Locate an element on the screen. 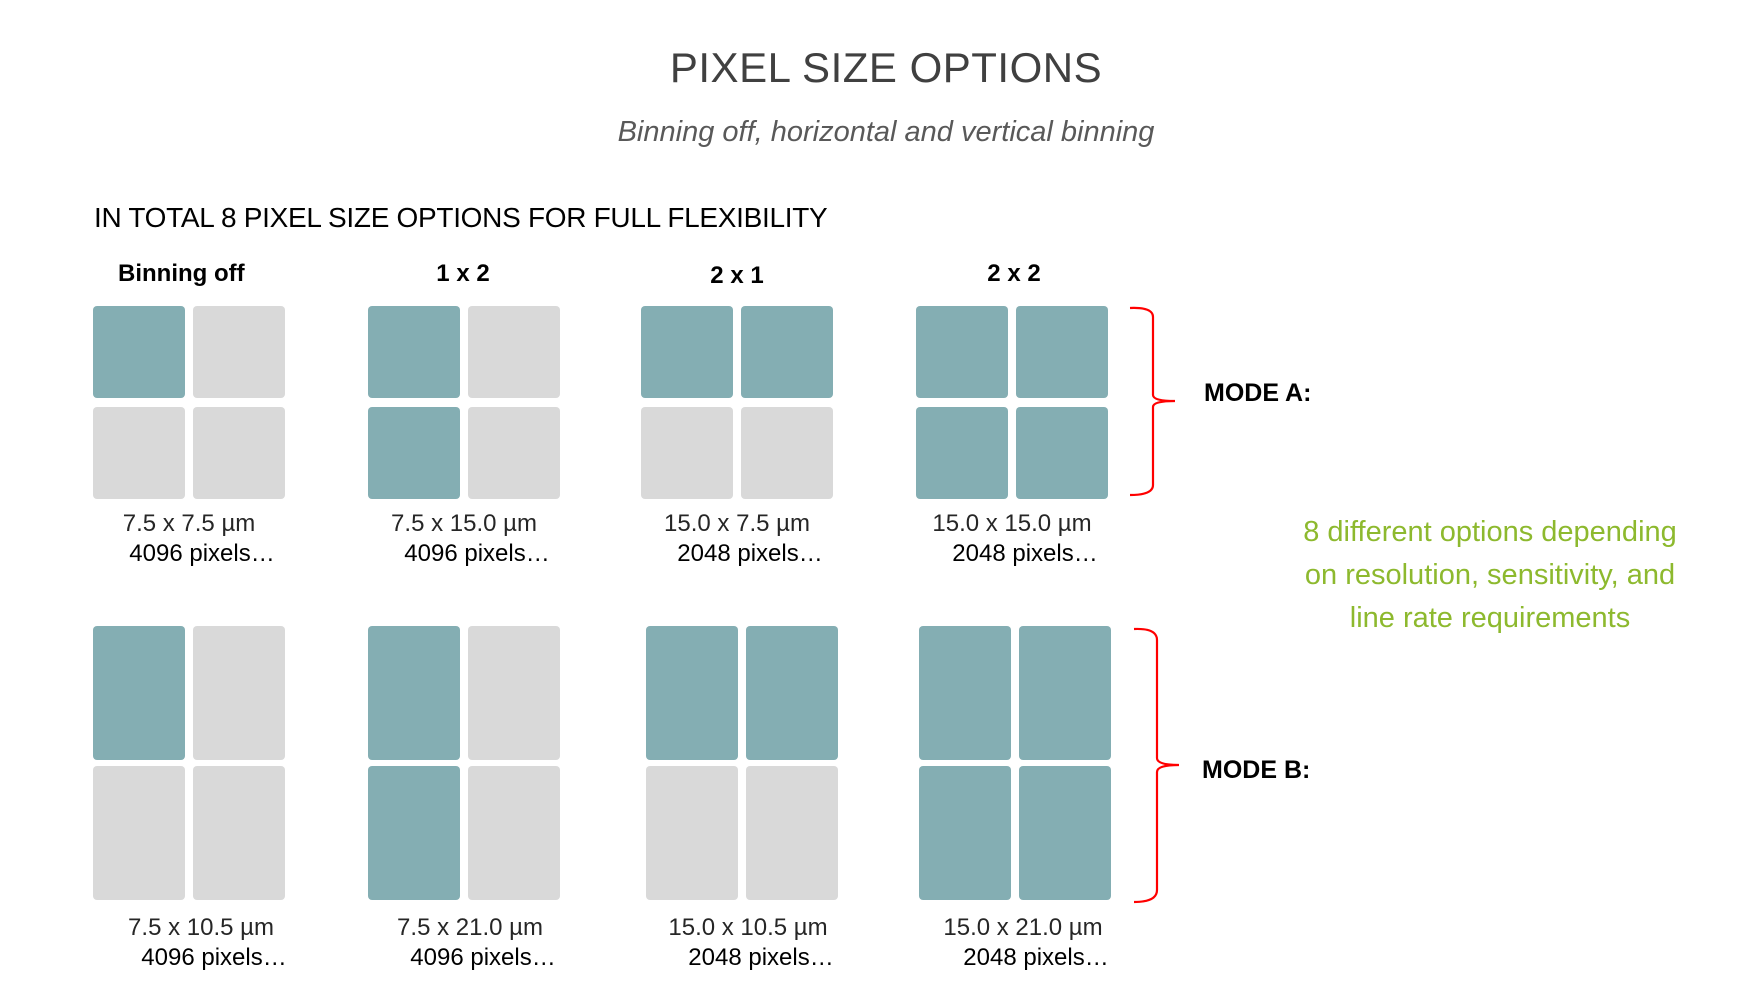  pixel-size-value: 7.5 x 7.5 µm is located at coordinates (189, 523).